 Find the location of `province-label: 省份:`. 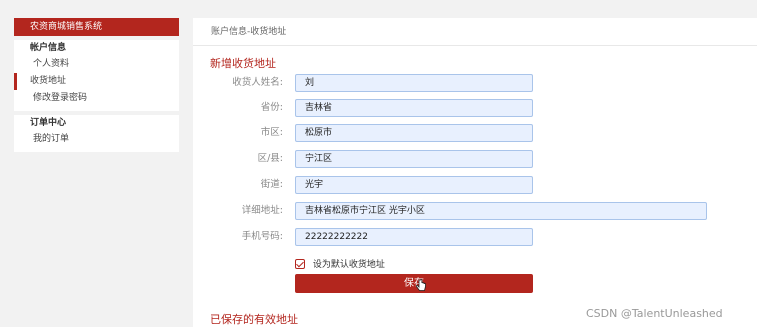

province-label: 省份: is located at coordinates (271, 107).